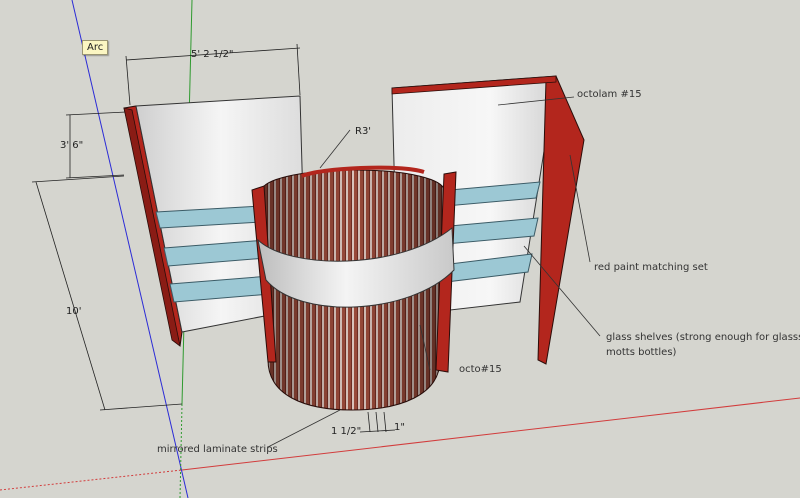 The height and width of the screenshot is (498, 800). Describe the element at coordinates (212, 54) in the screenshot. I see `width-dimension-label: 5' 2 1/2"` at that location.